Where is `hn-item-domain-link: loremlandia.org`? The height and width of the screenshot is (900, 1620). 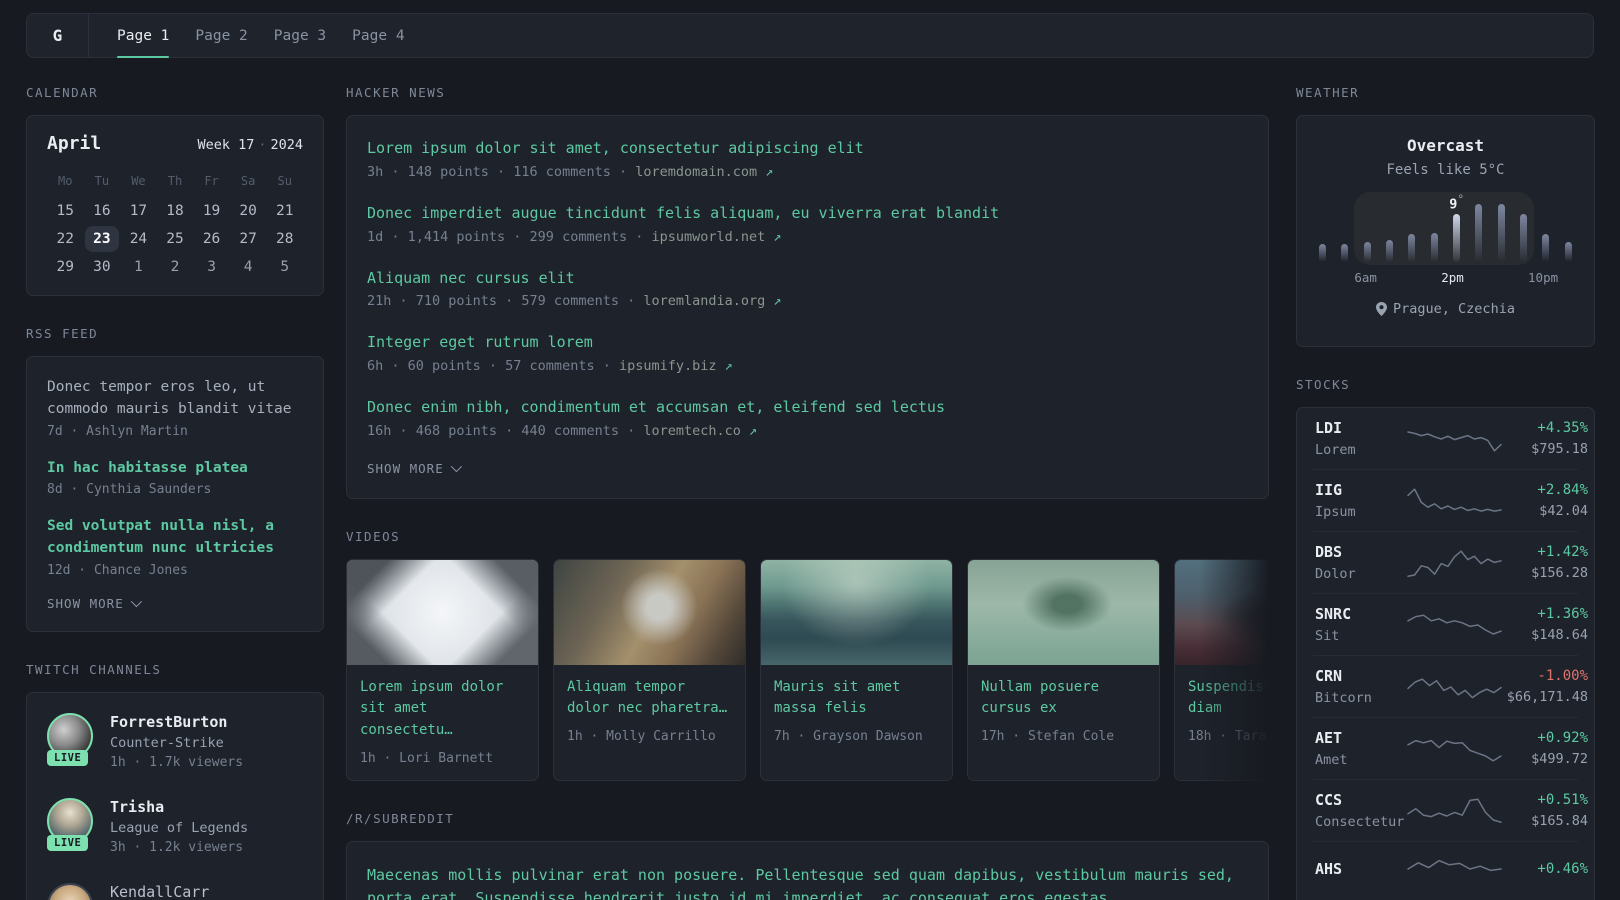
hn-item-domain-link: loremlandia.org is located at coordinates (708, 301).